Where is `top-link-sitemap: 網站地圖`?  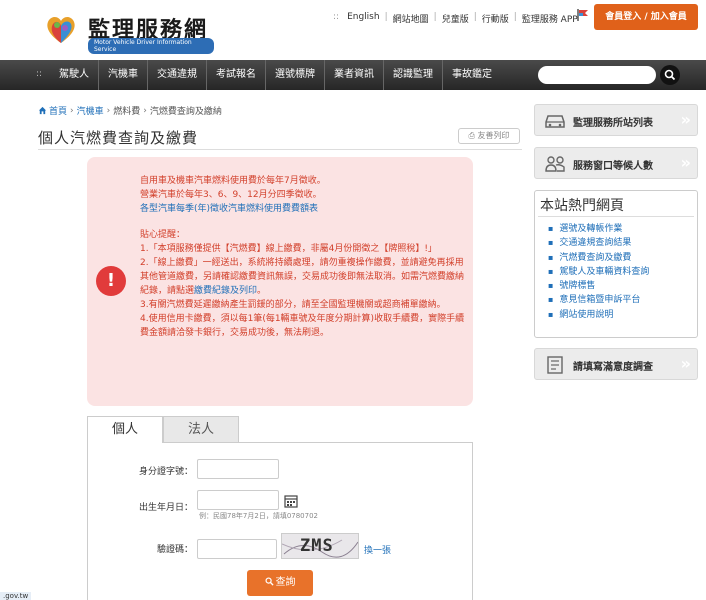 top-link-sitemap: 網站地圖 is located at coordinates (411, 18).